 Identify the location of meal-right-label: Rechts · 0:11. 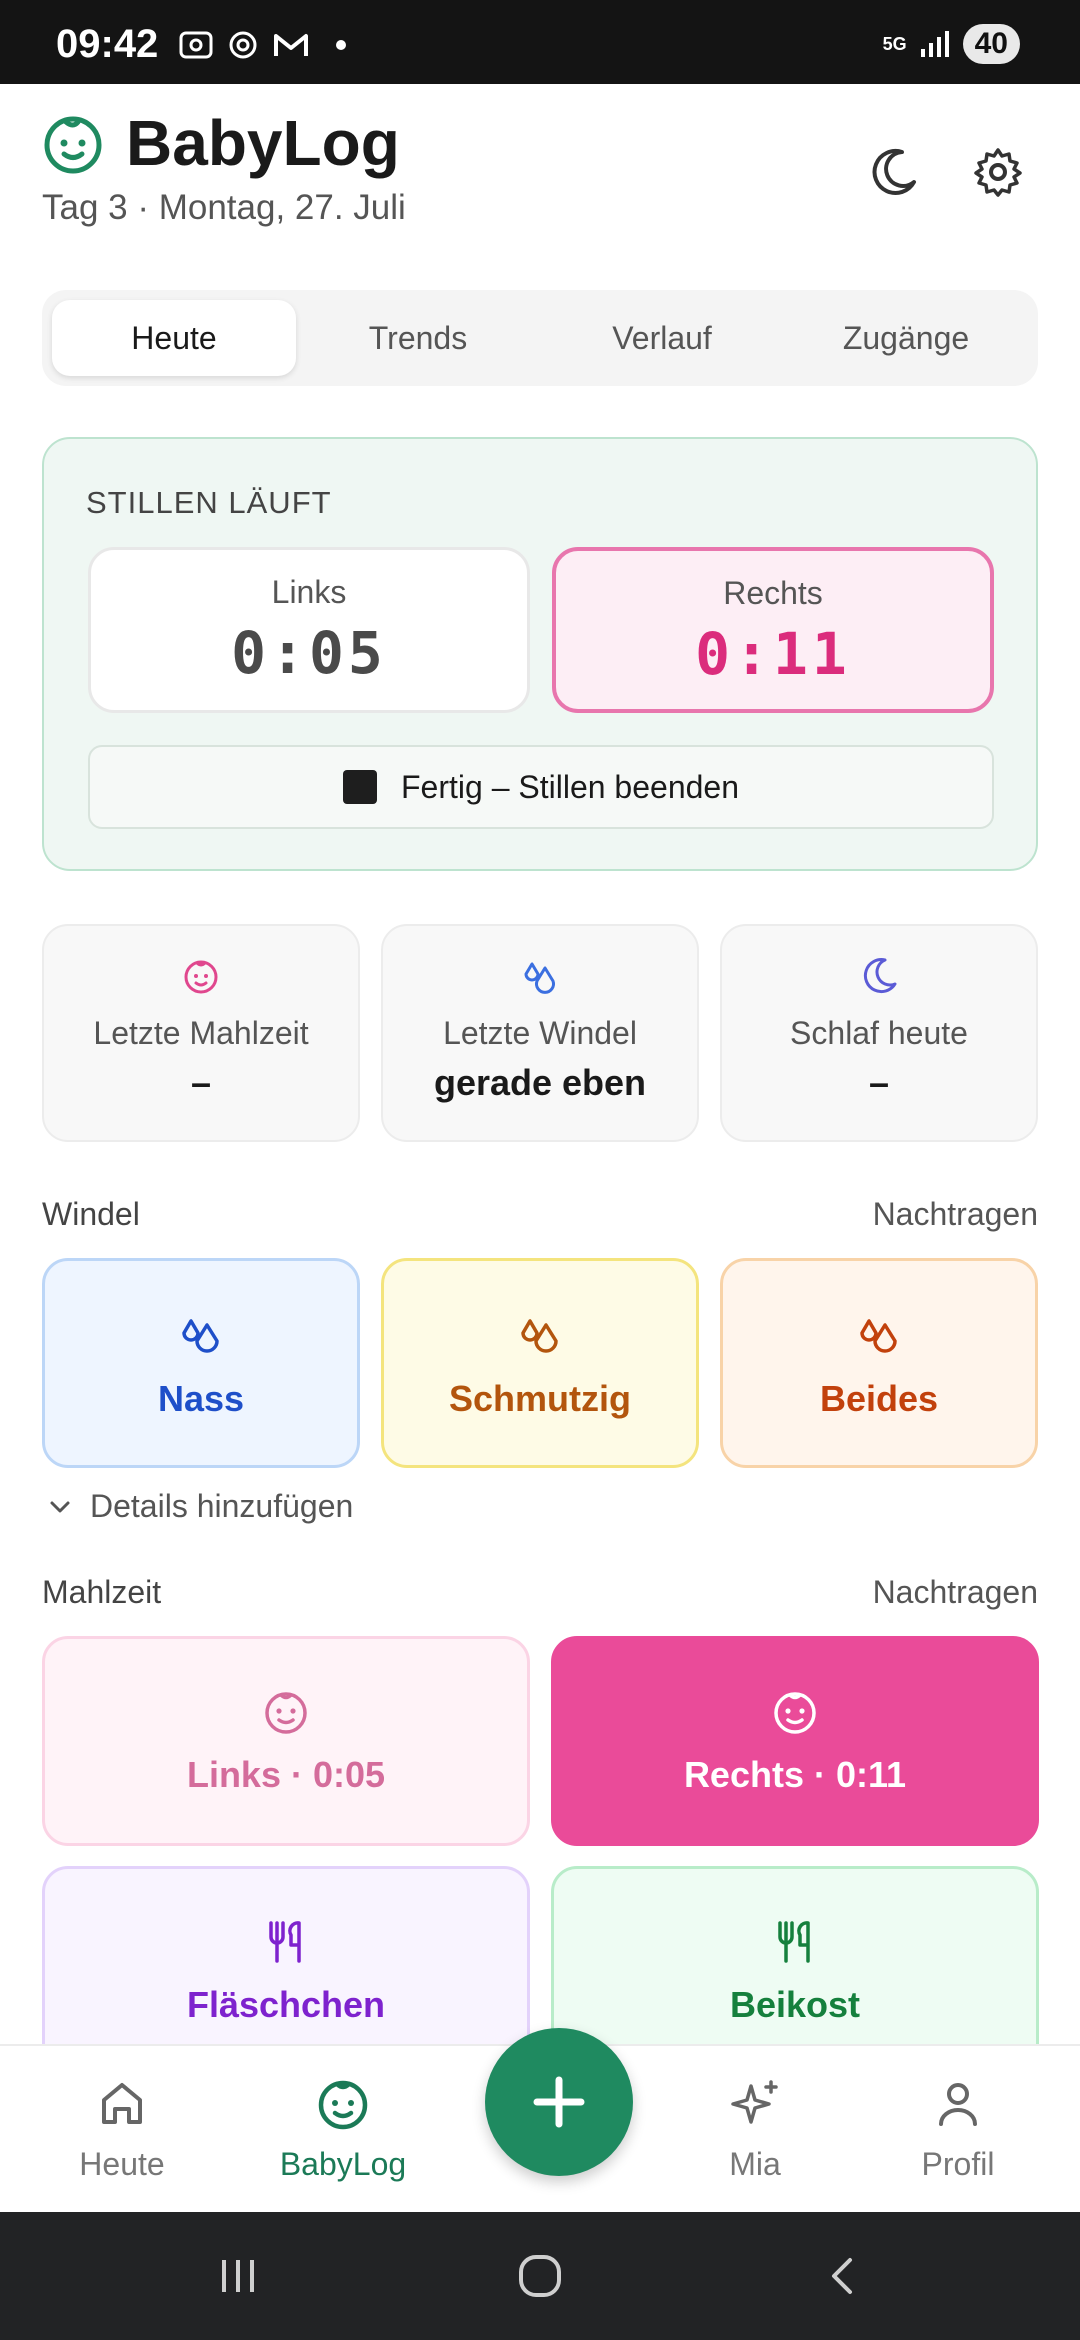
(795, 1774).